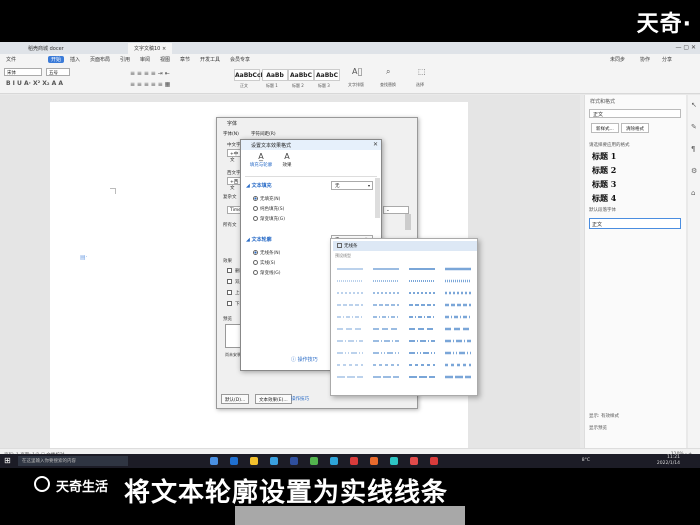  What do you see at coordinates (274, 461) in the screenshot?
I see `store-icon` at bounding box center [274, 461].